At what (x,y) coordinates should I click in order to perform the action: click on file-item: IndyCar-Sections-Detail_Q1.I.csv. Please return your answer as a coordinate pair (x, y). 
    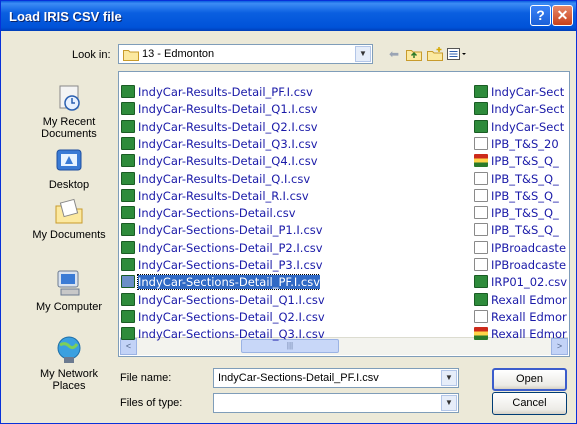
    Looking at the image, I should click on (223, 300).